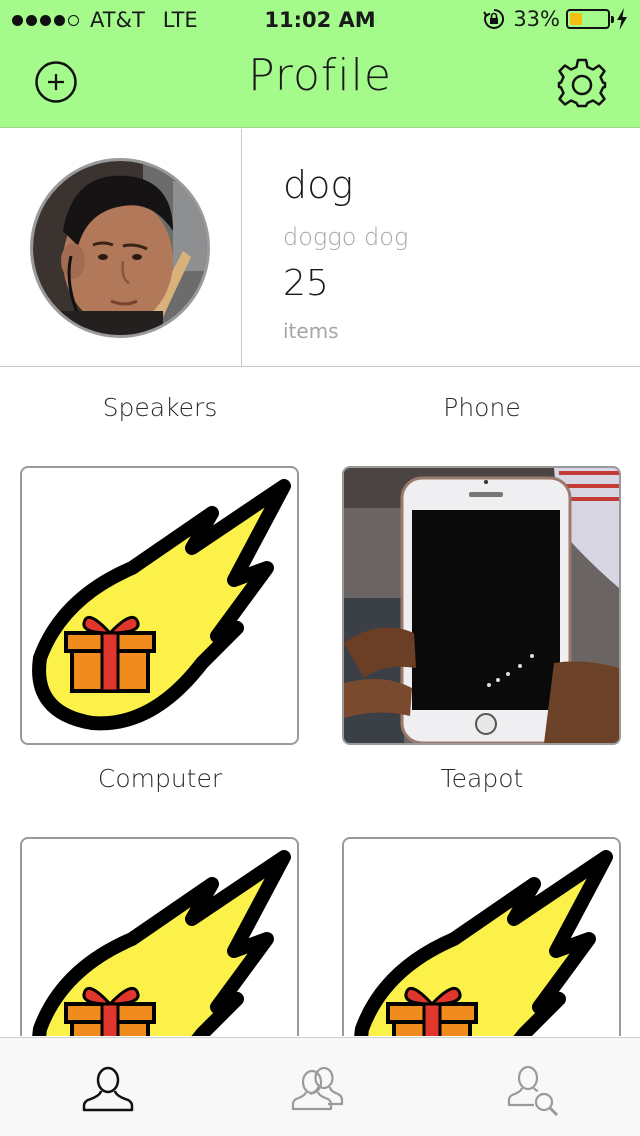 The image size is (640, 1136). Describe the element at coordinates (160, 778) in the screenshot. I see `item-label: Computer` at that location.